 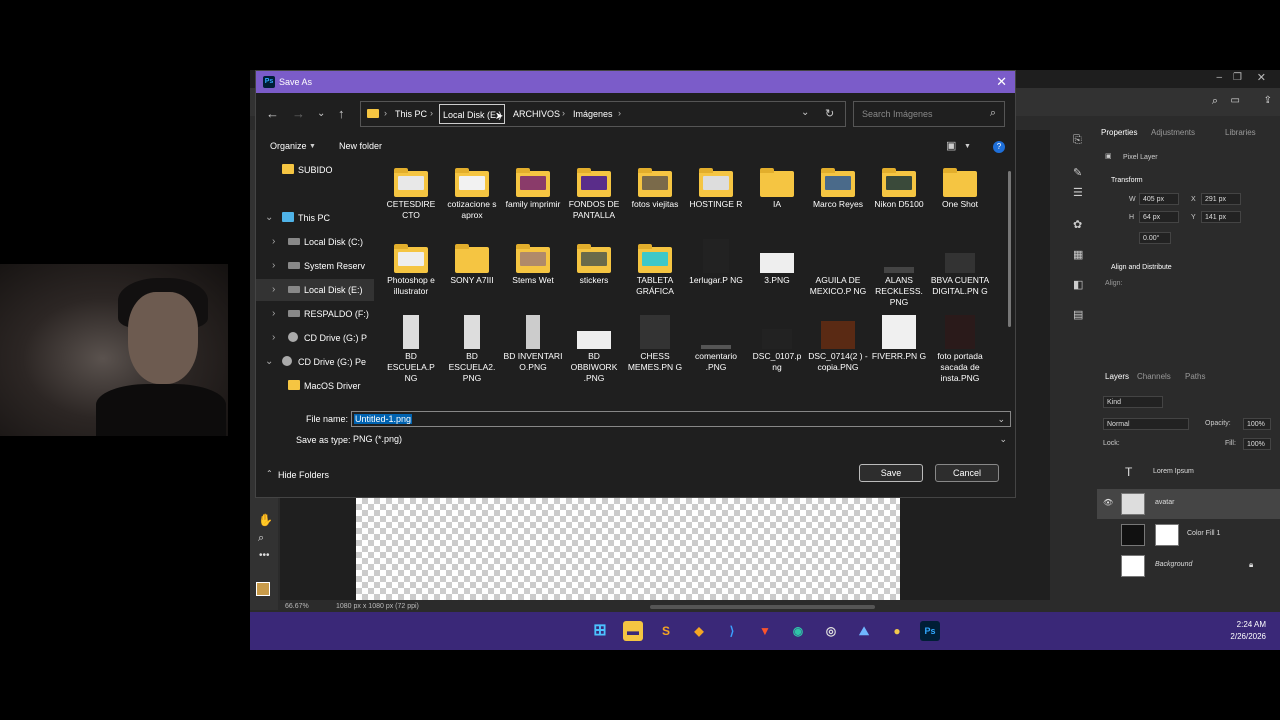 I want to click on start-icon: ⊞, so click(x=600, y=631).